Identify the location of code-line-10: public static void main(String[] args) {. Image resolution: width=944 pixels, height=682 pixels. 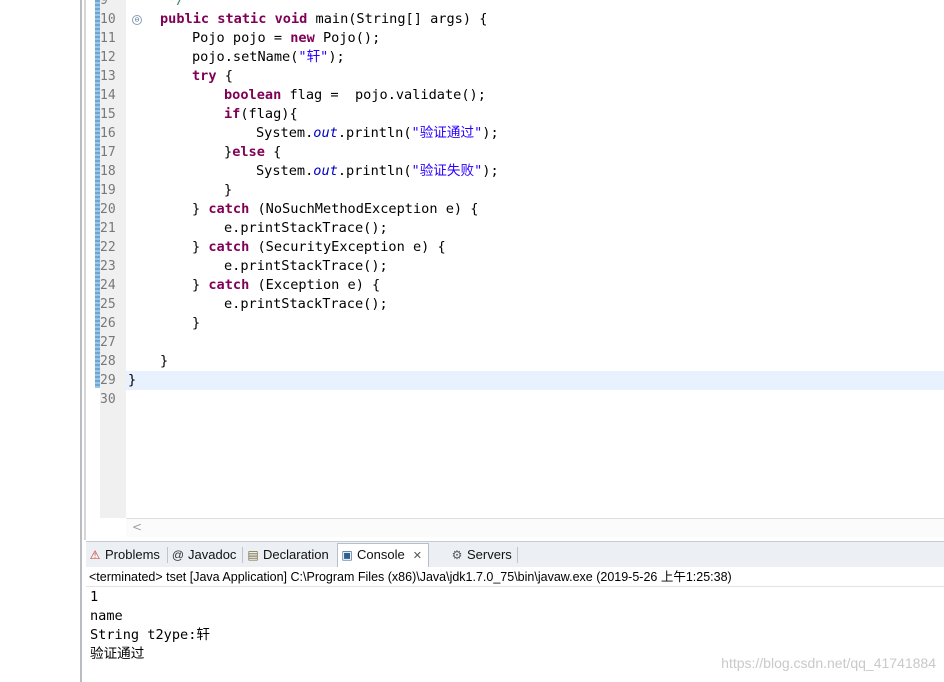
(324, 19).